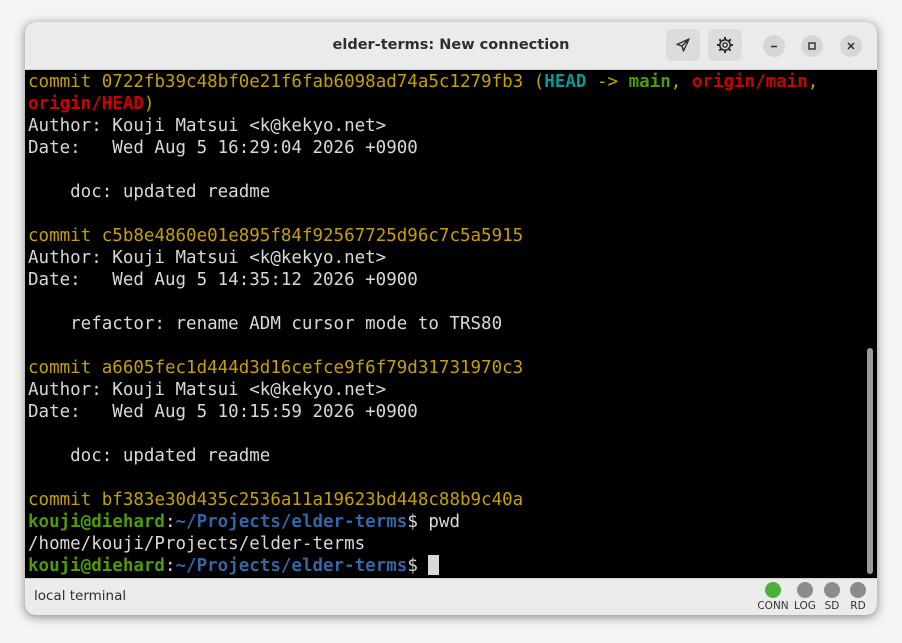 This screenshot has width=902, height=643. I want to click on commit-hash: c5b8e4860e01e895f84f92567725d96c7c5a5915, so click(312, 236).